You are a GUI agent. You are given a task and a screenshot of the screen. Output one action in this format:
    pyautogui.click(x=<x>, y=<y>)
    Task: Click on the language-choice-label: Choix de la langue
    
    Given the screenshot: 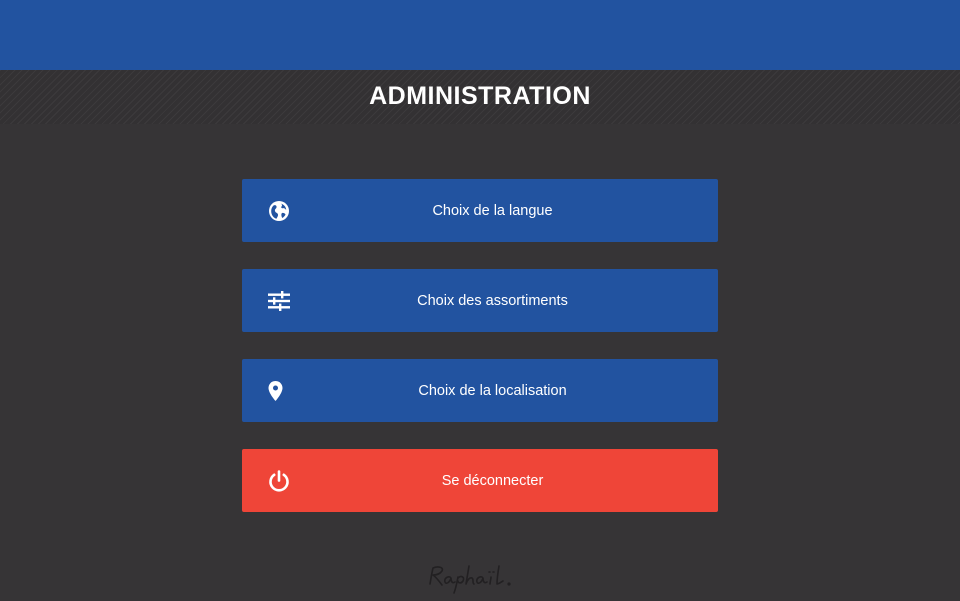 What is the action you would take?
    pyautogui.click(x=492, y=210)
    